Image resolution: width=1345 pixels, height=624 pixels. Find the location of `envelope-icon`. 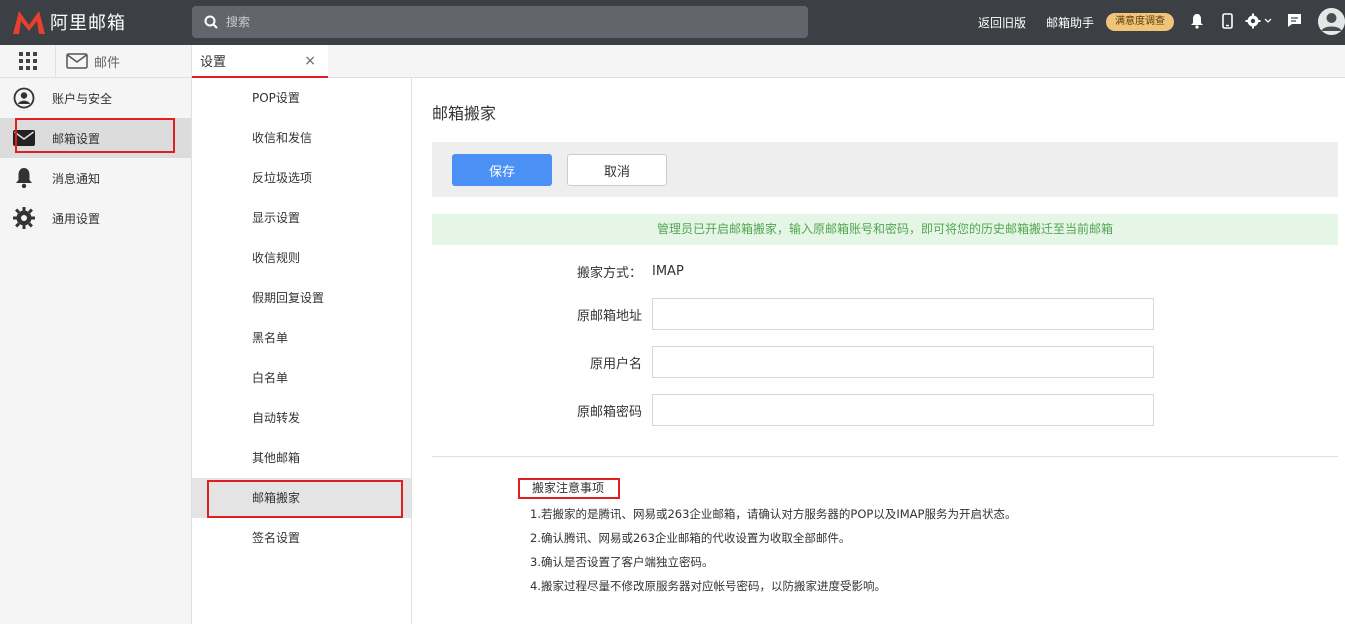

envelope-icon is located at coordinates (24, 138).